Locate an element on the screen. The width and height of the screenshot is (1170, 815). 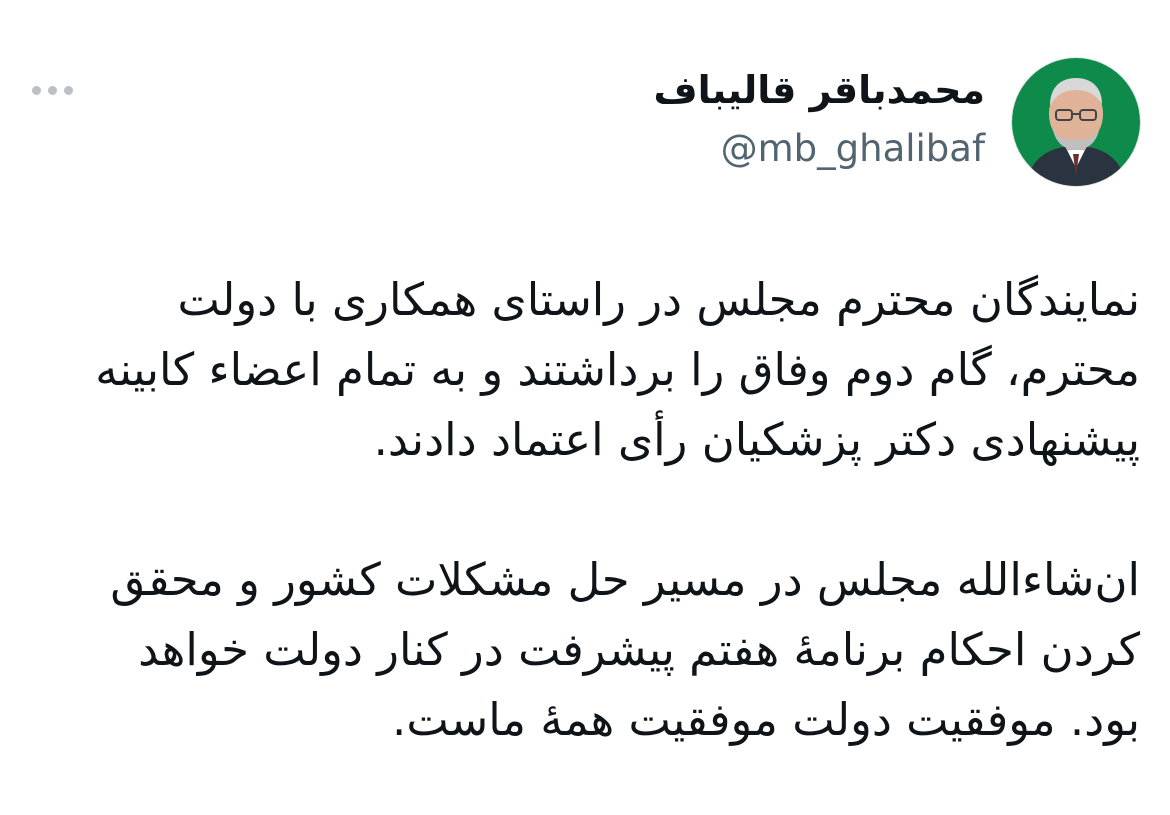
more-options-icon is located at coordinates (52, 90).